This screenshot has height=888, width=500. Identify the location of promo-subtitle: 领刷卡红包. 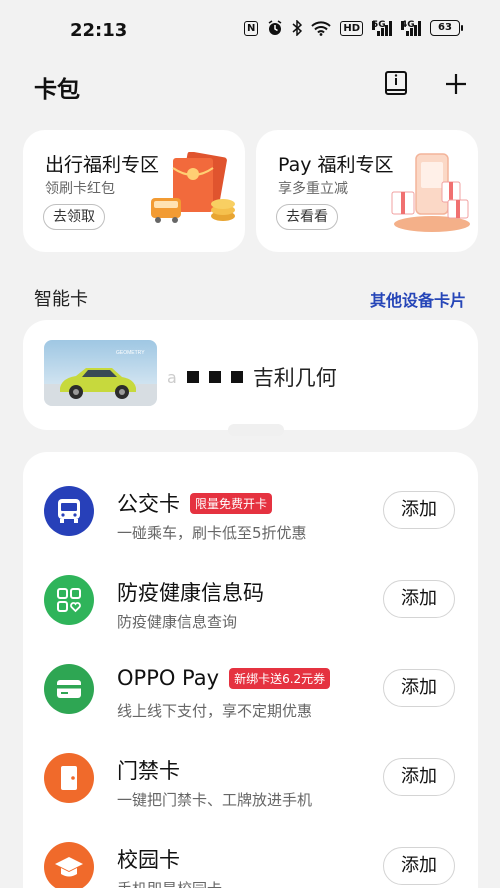
(80, 189).